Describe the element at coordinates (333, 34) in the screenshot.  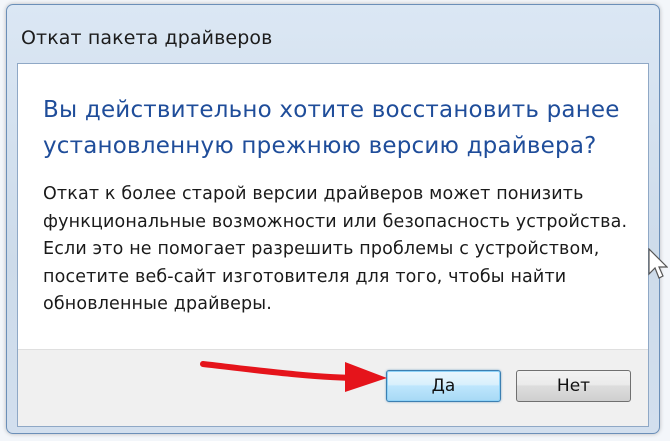
I see `title-bar: Откат пакета драйверов` at that location.